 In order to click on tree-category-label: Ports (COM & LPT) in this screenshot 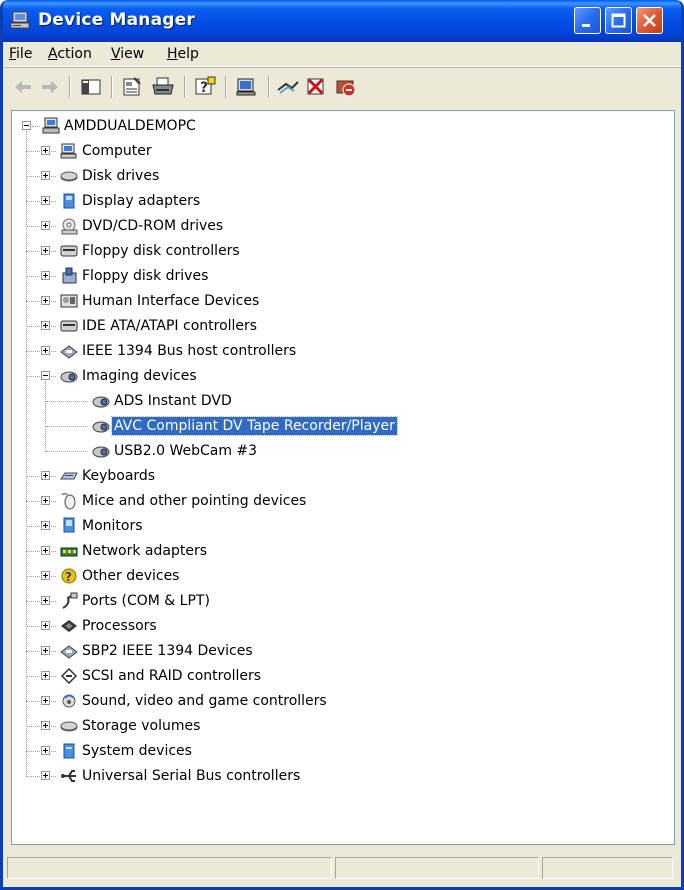, I will do `click(146, 601)`.